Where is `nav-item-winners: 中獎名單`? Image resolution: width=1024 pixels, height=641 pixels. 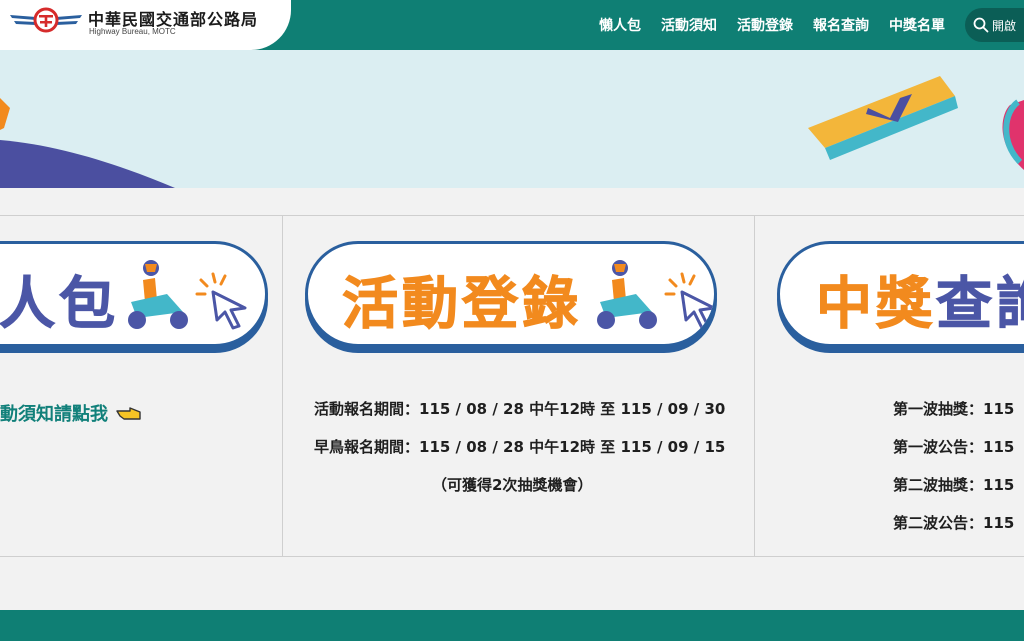 nav-item-winners: 中獎名單 is located at coordinates (917, 25).